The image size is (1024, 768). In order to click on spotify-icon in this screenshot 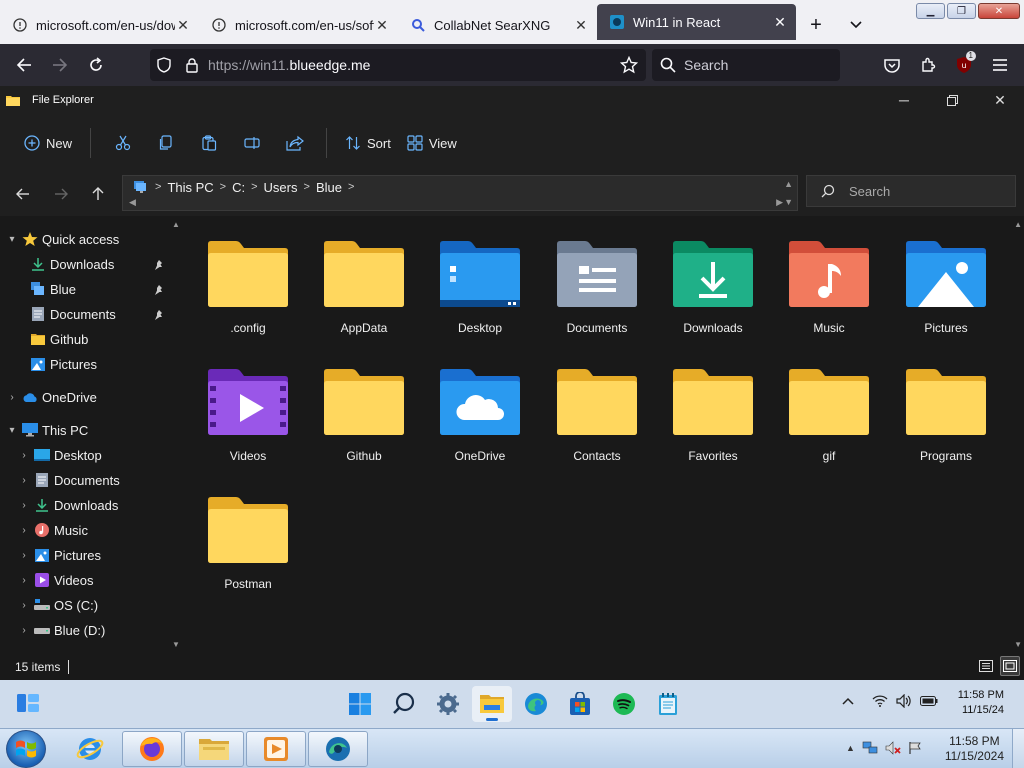, I will do `click(624, 704)`.